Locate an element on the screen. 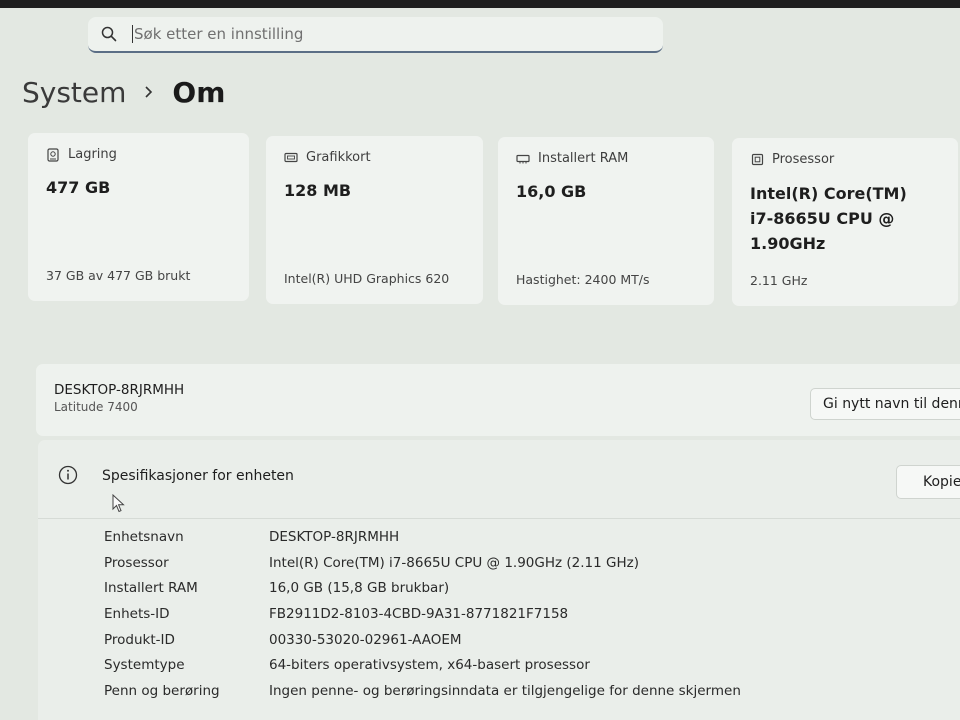  search-icon is located at coordinates (109, 34).